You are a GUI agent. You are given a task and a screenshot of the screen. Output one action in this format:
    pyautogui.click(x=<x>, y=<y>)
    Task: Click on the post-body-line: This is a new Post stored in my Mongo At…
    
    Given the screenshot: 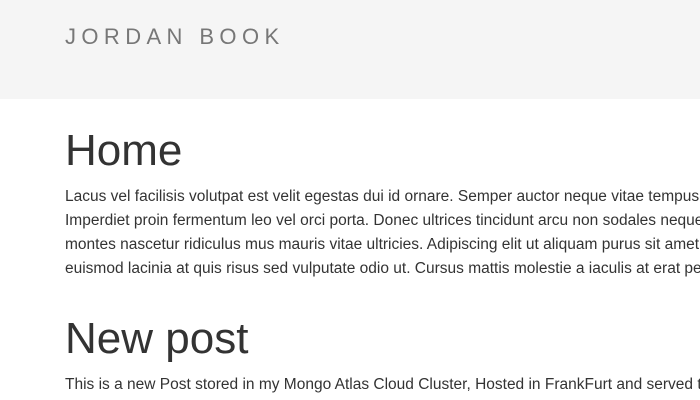 What is the action you would take?
    pyautogui.click(x=382, y=384)
    